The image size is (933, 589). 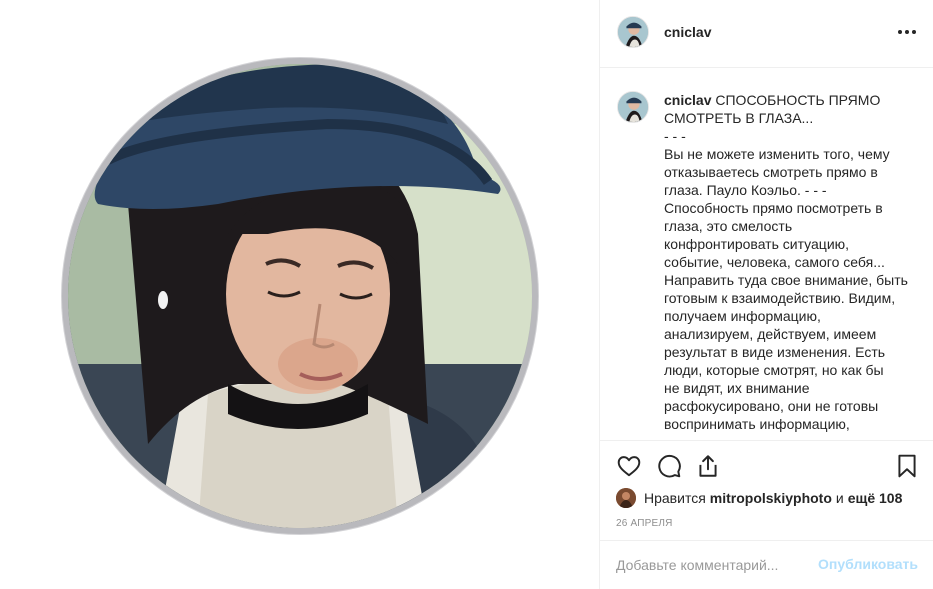 I want to click on share-icon, so click(x=708, y=466).